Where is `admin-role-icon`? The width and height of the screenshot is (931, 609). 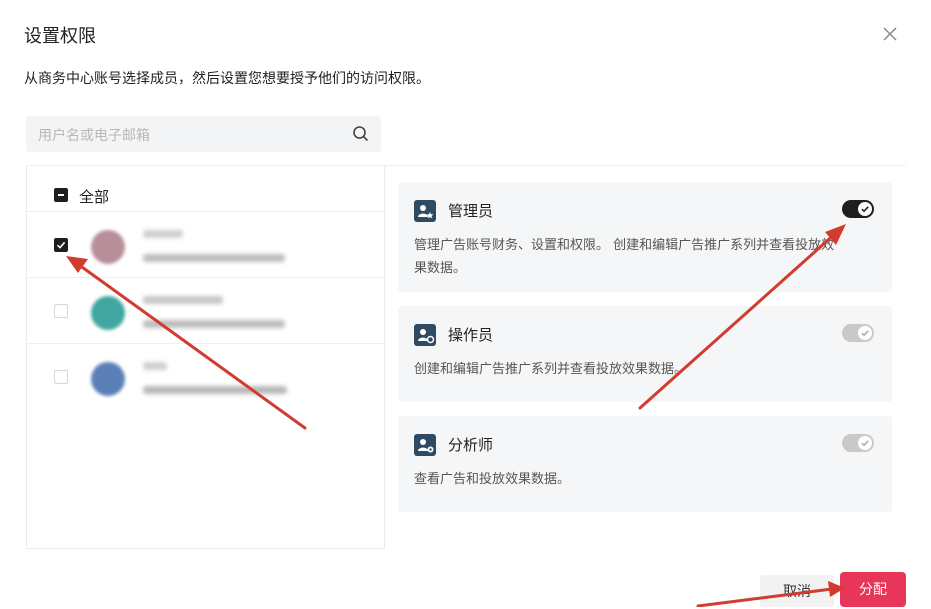 admin-role-icon is located at coordinates (425, 211).